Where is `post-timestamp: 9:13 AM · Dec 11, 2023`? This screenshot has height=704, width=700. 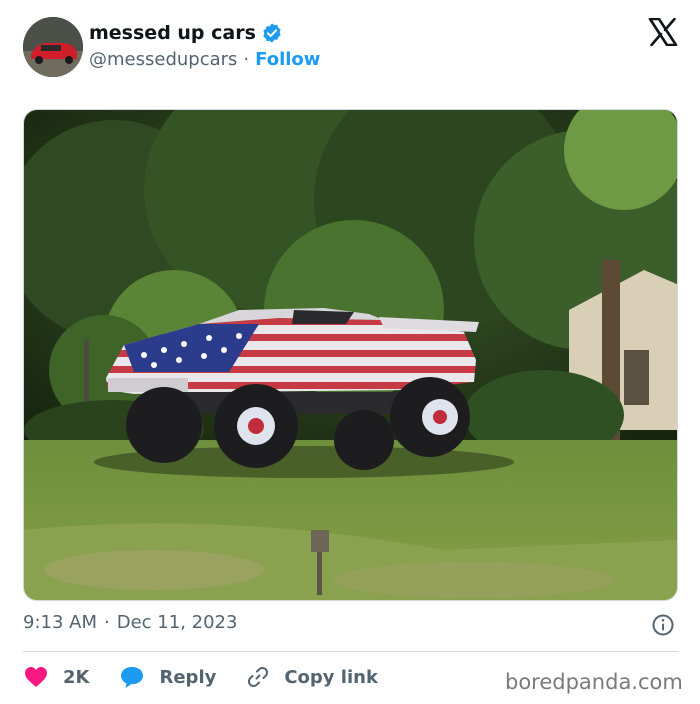
post-timestamp: 9:13 AM · Dec 11, 2023 is located at coordinates (130, 622).